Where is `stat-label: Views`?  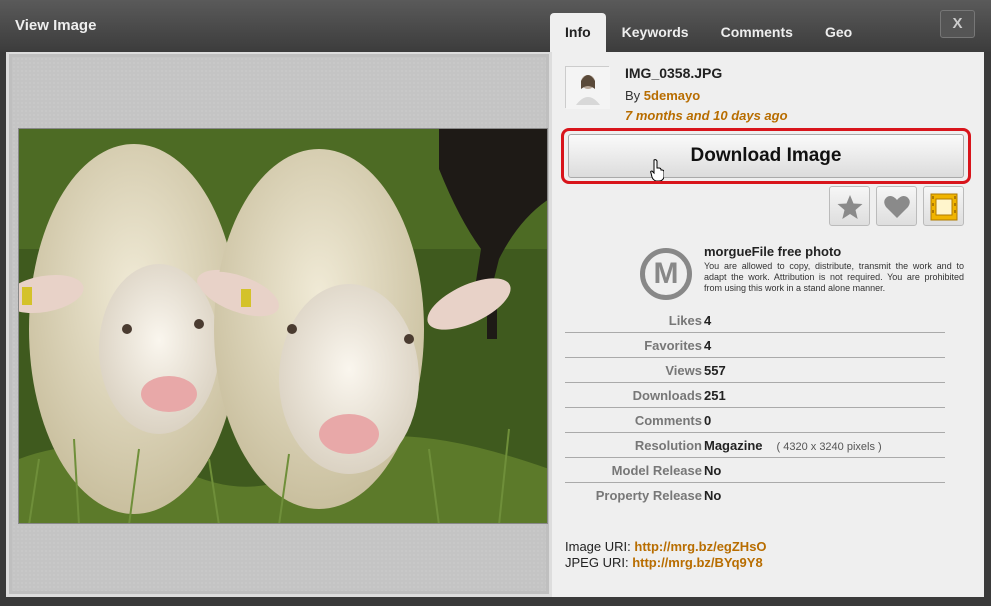 stat-label: Views is located at coordinates (683, 370).